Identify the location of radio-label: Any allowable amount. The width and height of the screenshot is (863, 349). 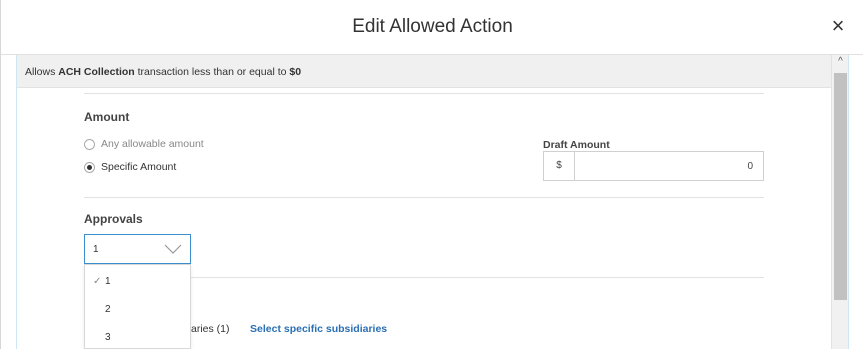
(152, 144).